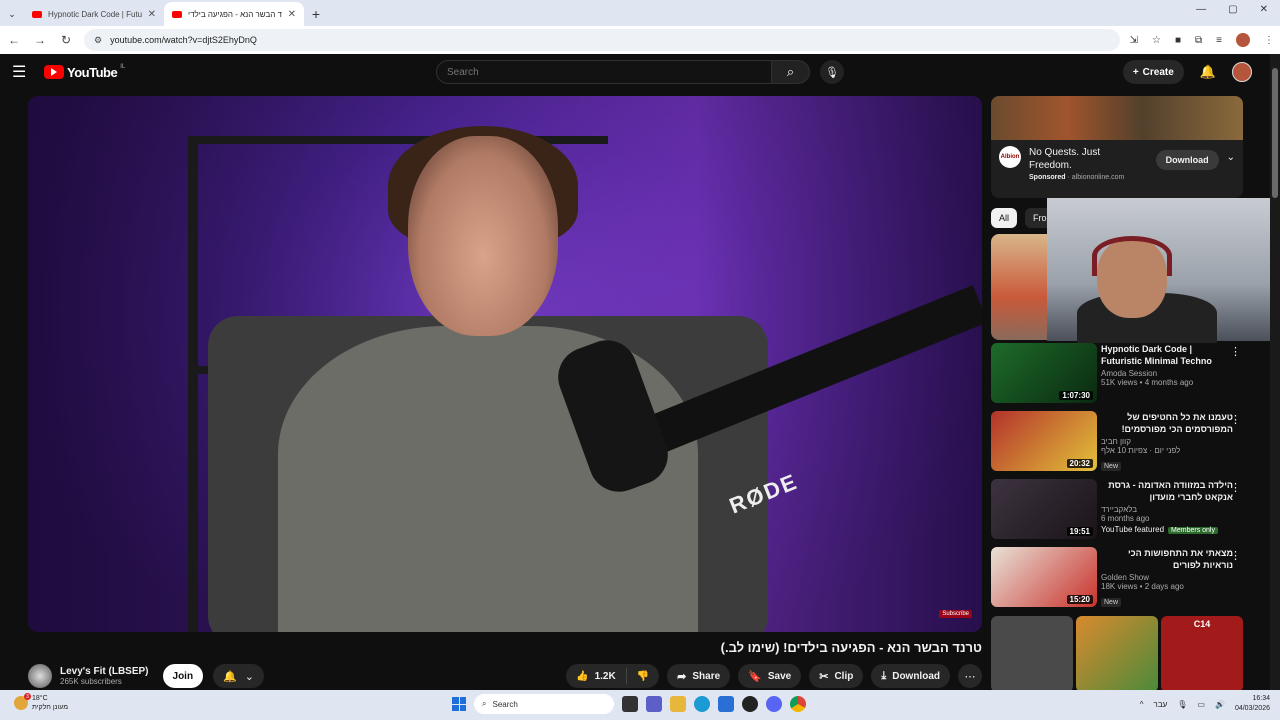  Describe the element at coordinates (1275, 133) in the screenshot. I see `scrollbar-thumb` at that location.